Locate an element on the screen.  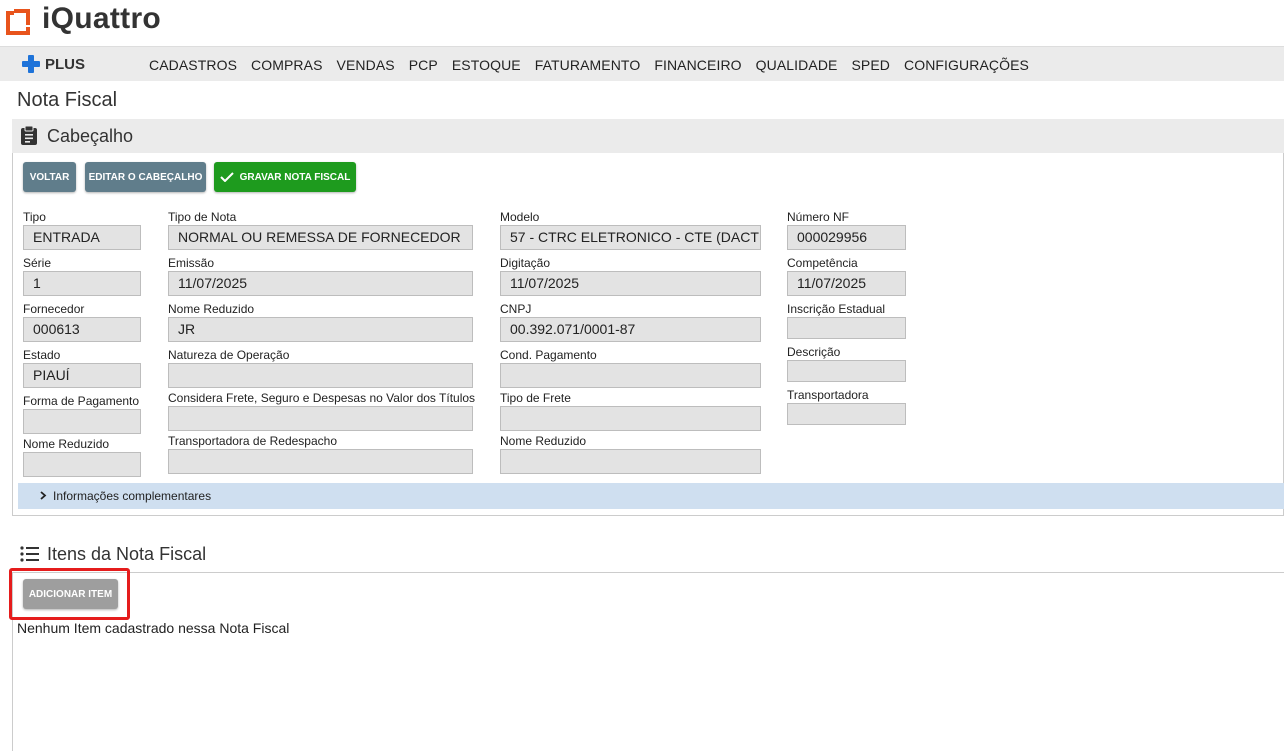
menu-item-sped: SPED is located at coordinates (870, 65).